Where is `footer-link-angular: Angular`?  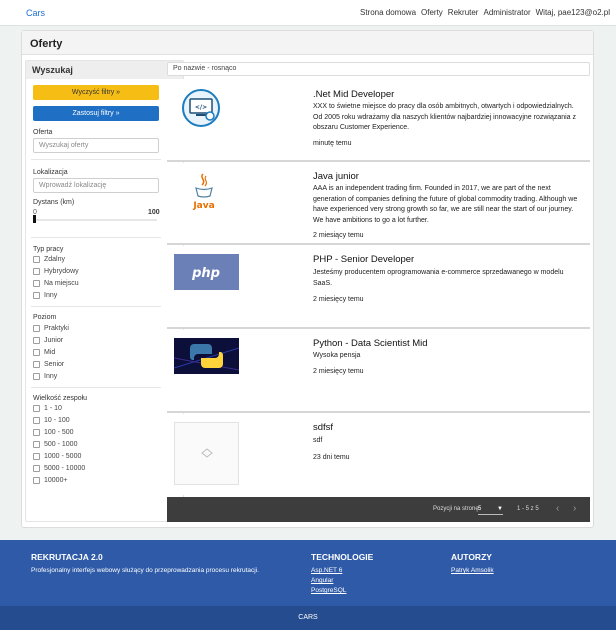
footer-link-angular: Angular is located at coordinates (322, 580).